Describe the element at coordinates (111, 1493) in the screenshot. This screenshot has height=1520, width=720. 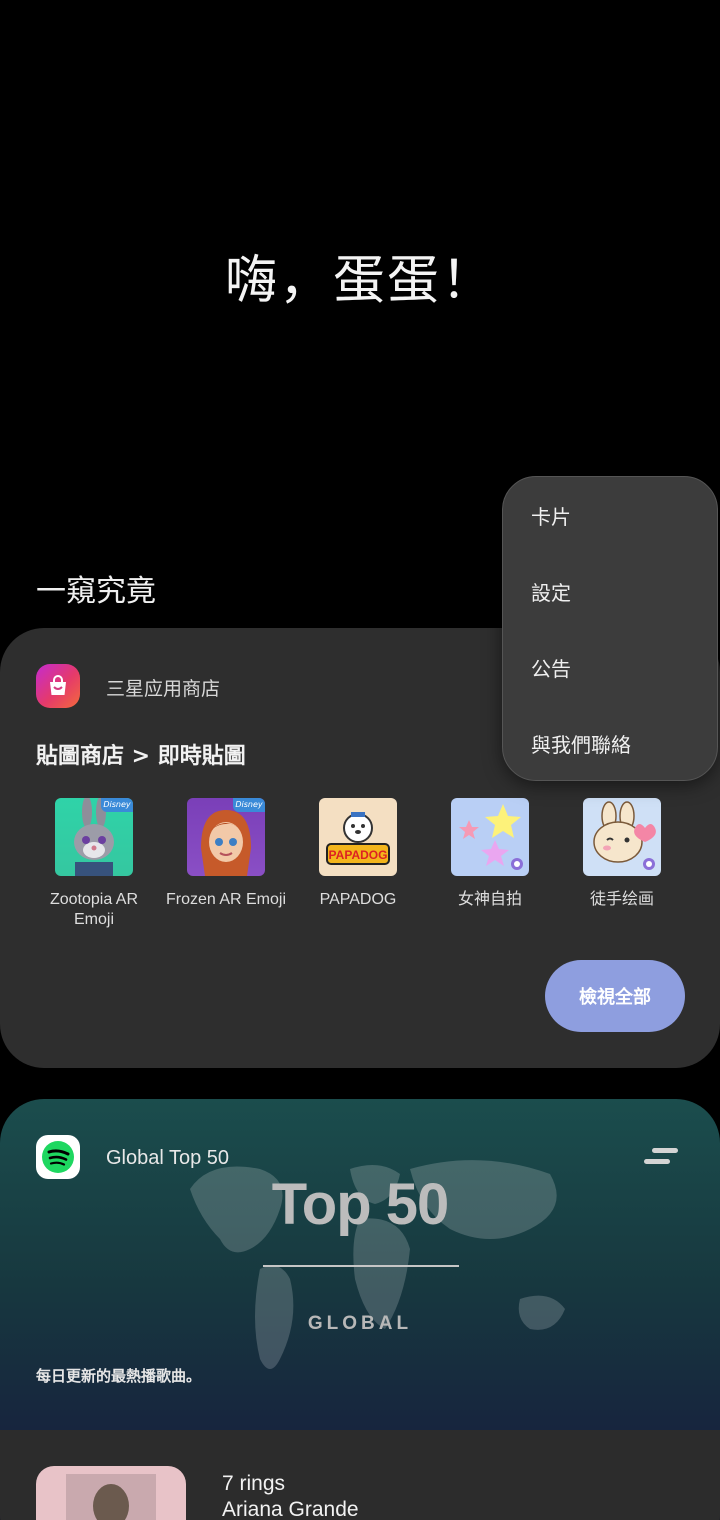
I see `album-art` at that location.